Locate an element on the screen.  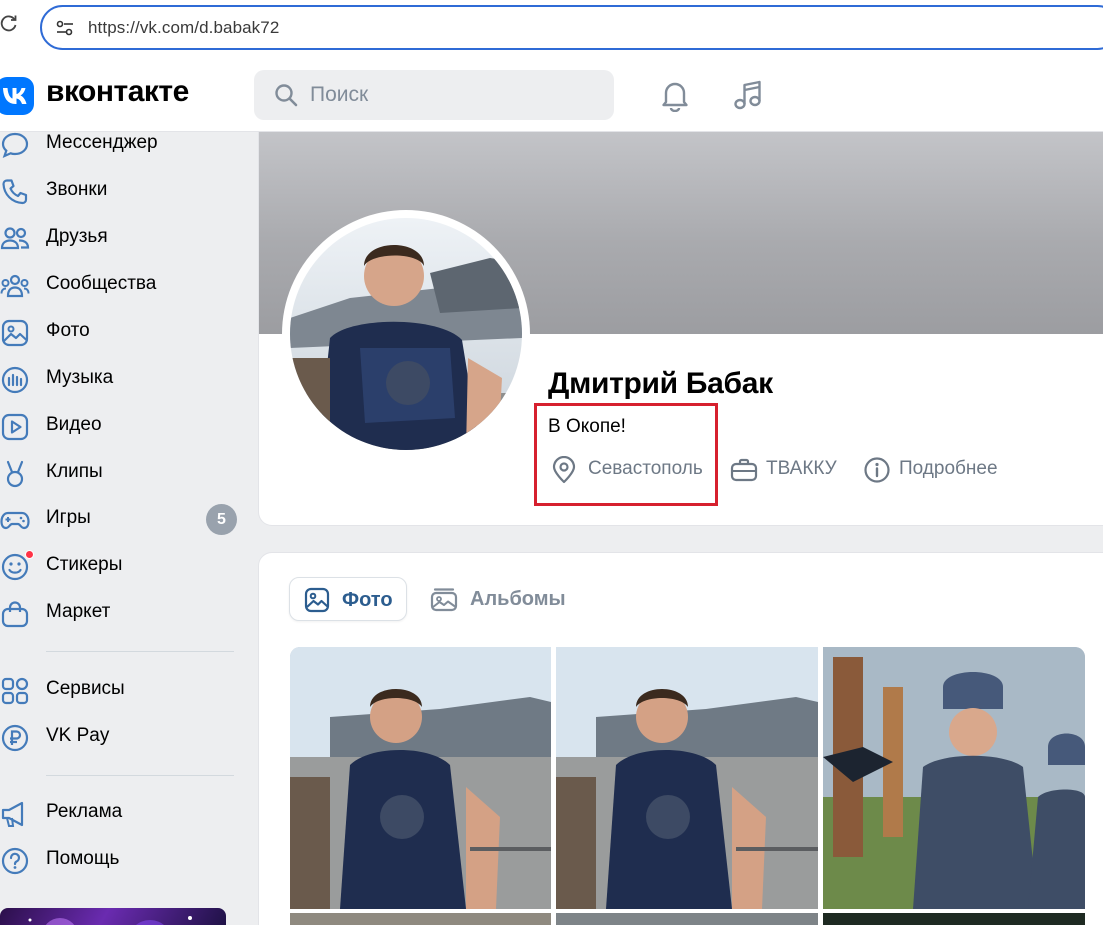
browser-toolbar: https://vk.com/d.babak72 is located at coordinates (551, 28).